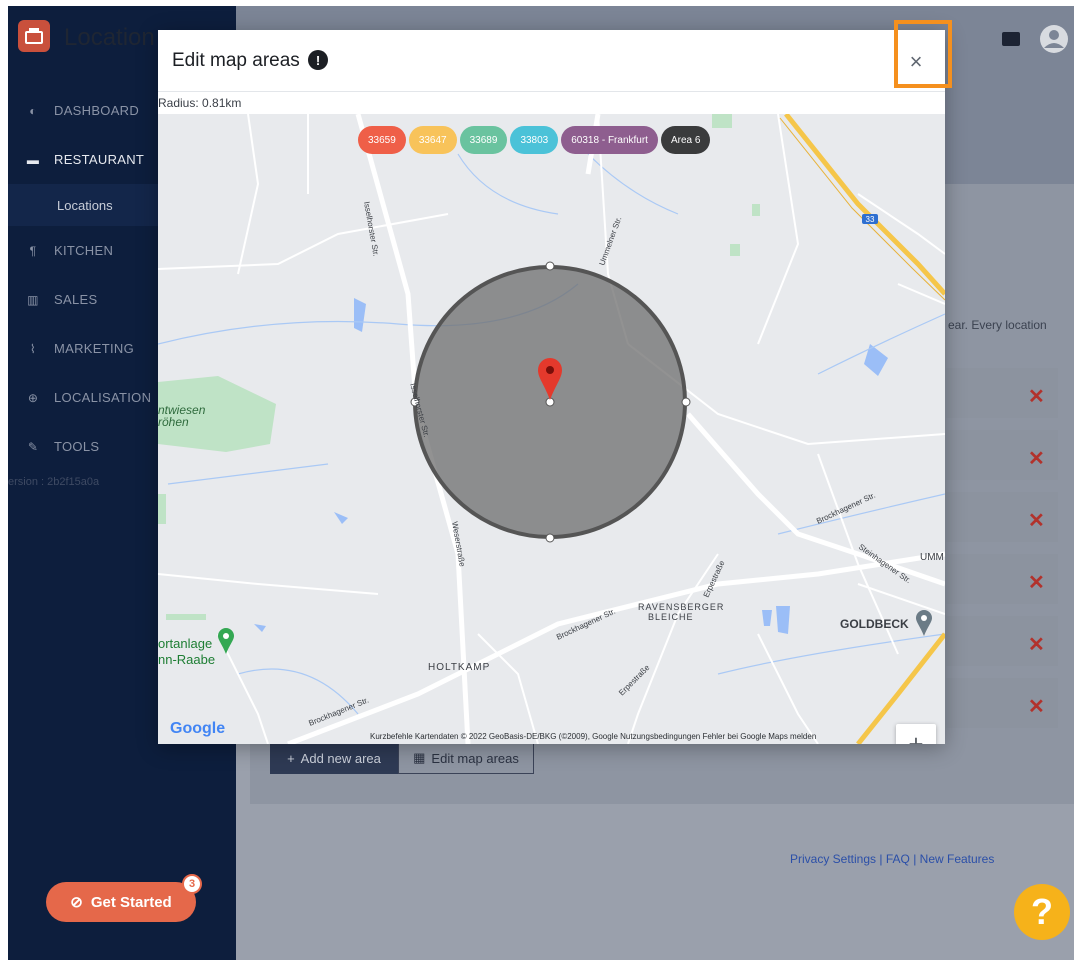 The image size is (1074, 960). Describe the element at coordinates (85, 205) in the screenshot. I see `sidebar-item-label: Locations` at that location.